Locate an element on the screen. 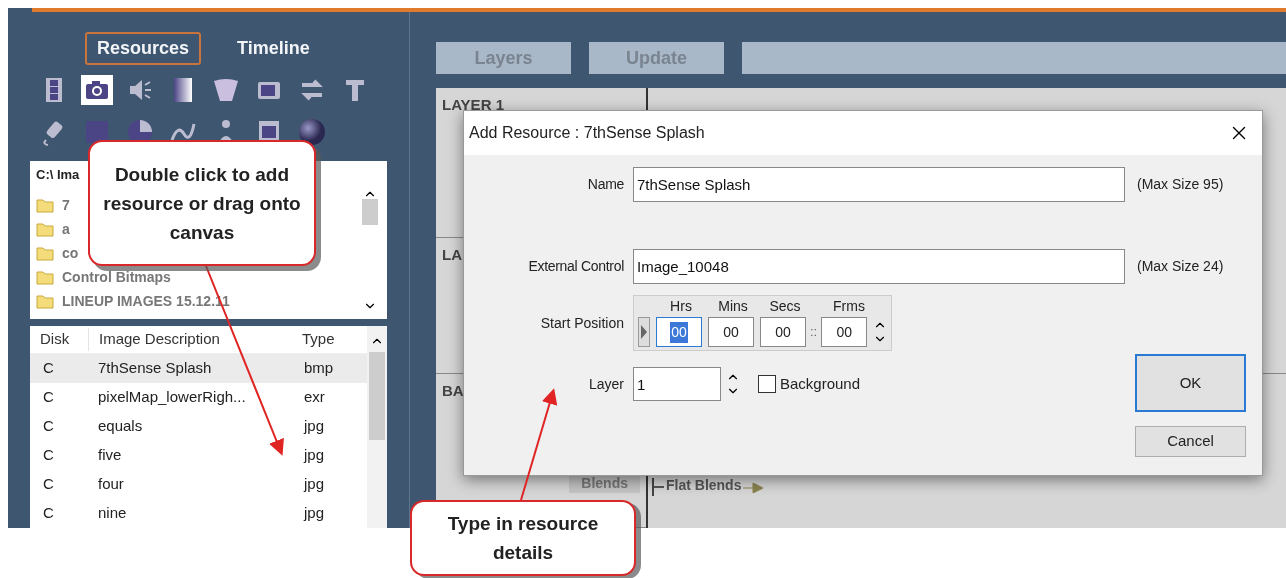 Image resolution: width=1286 pixels, height=578 pixels. table-cell-text: equals is located at coordinates (120, 426).